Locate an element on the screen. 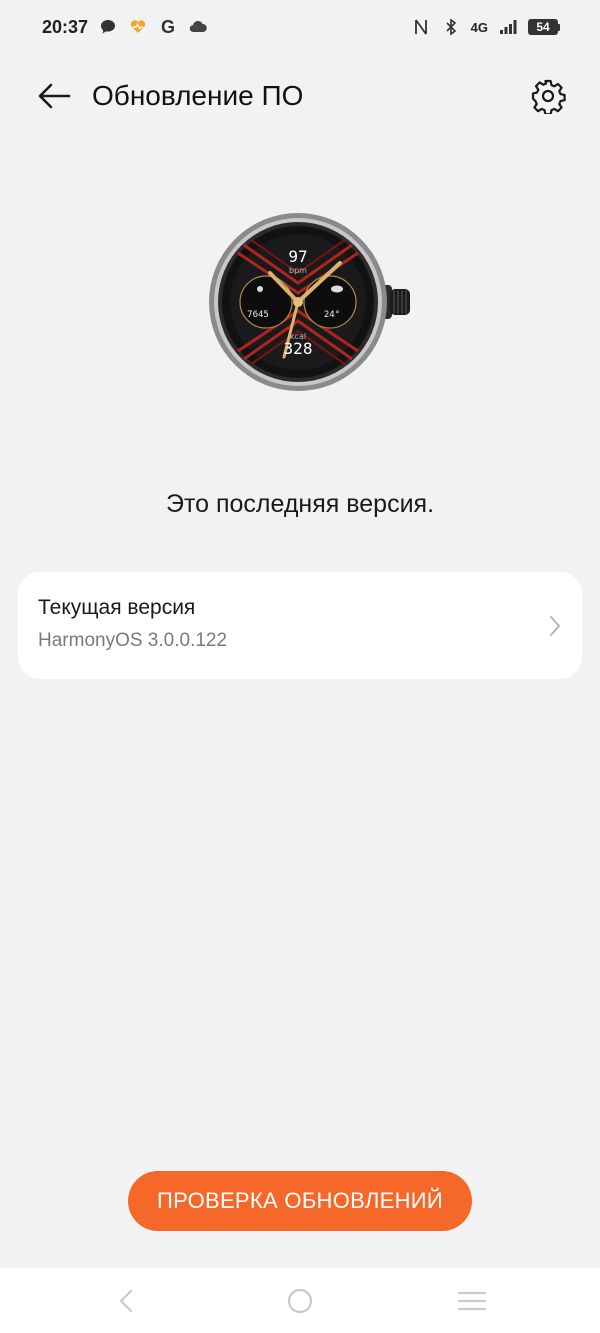  version-value: HarmonyOS 3.0.0.122 is located at coordinates (133, 640).